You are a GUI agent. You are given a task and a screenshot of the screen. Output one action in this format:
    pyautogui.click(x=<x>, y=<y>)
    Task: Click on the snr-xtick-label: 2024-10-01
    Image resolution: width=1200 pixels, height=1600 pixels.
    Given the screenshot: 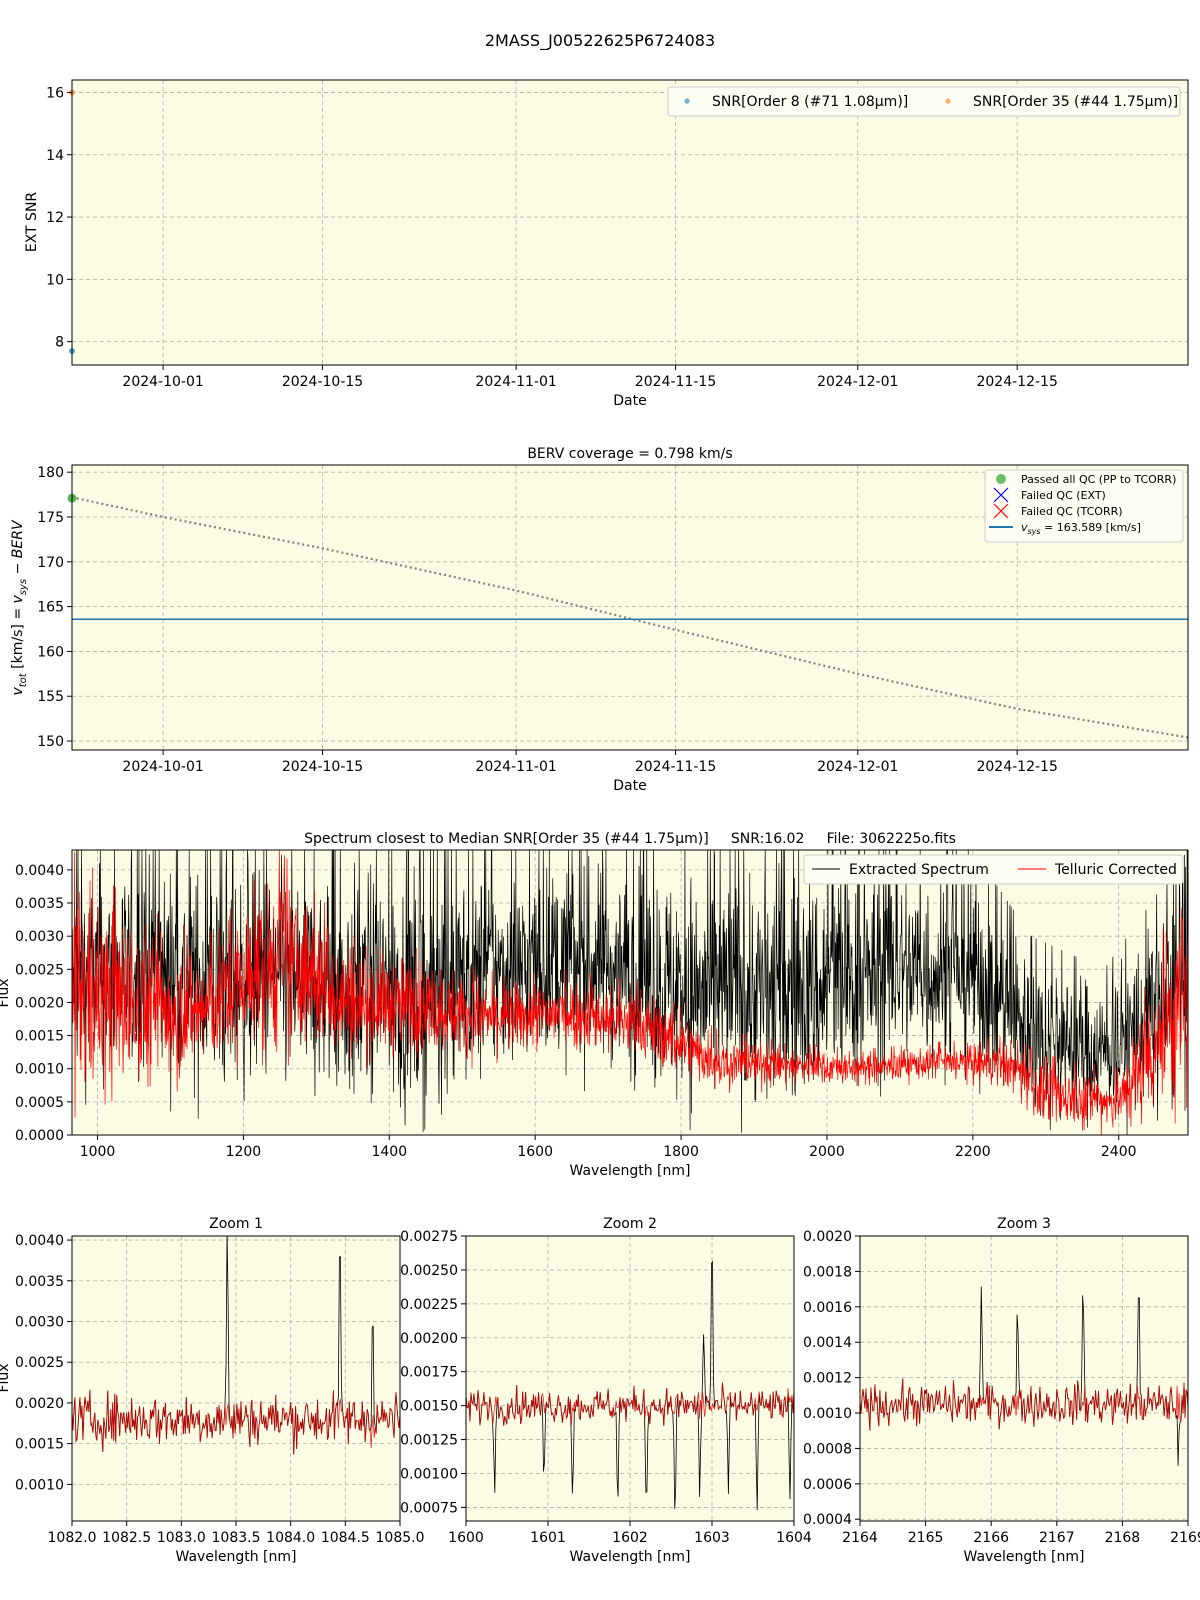 What is the action you would take?
    pyautogui.click(x=162, y=382)
    